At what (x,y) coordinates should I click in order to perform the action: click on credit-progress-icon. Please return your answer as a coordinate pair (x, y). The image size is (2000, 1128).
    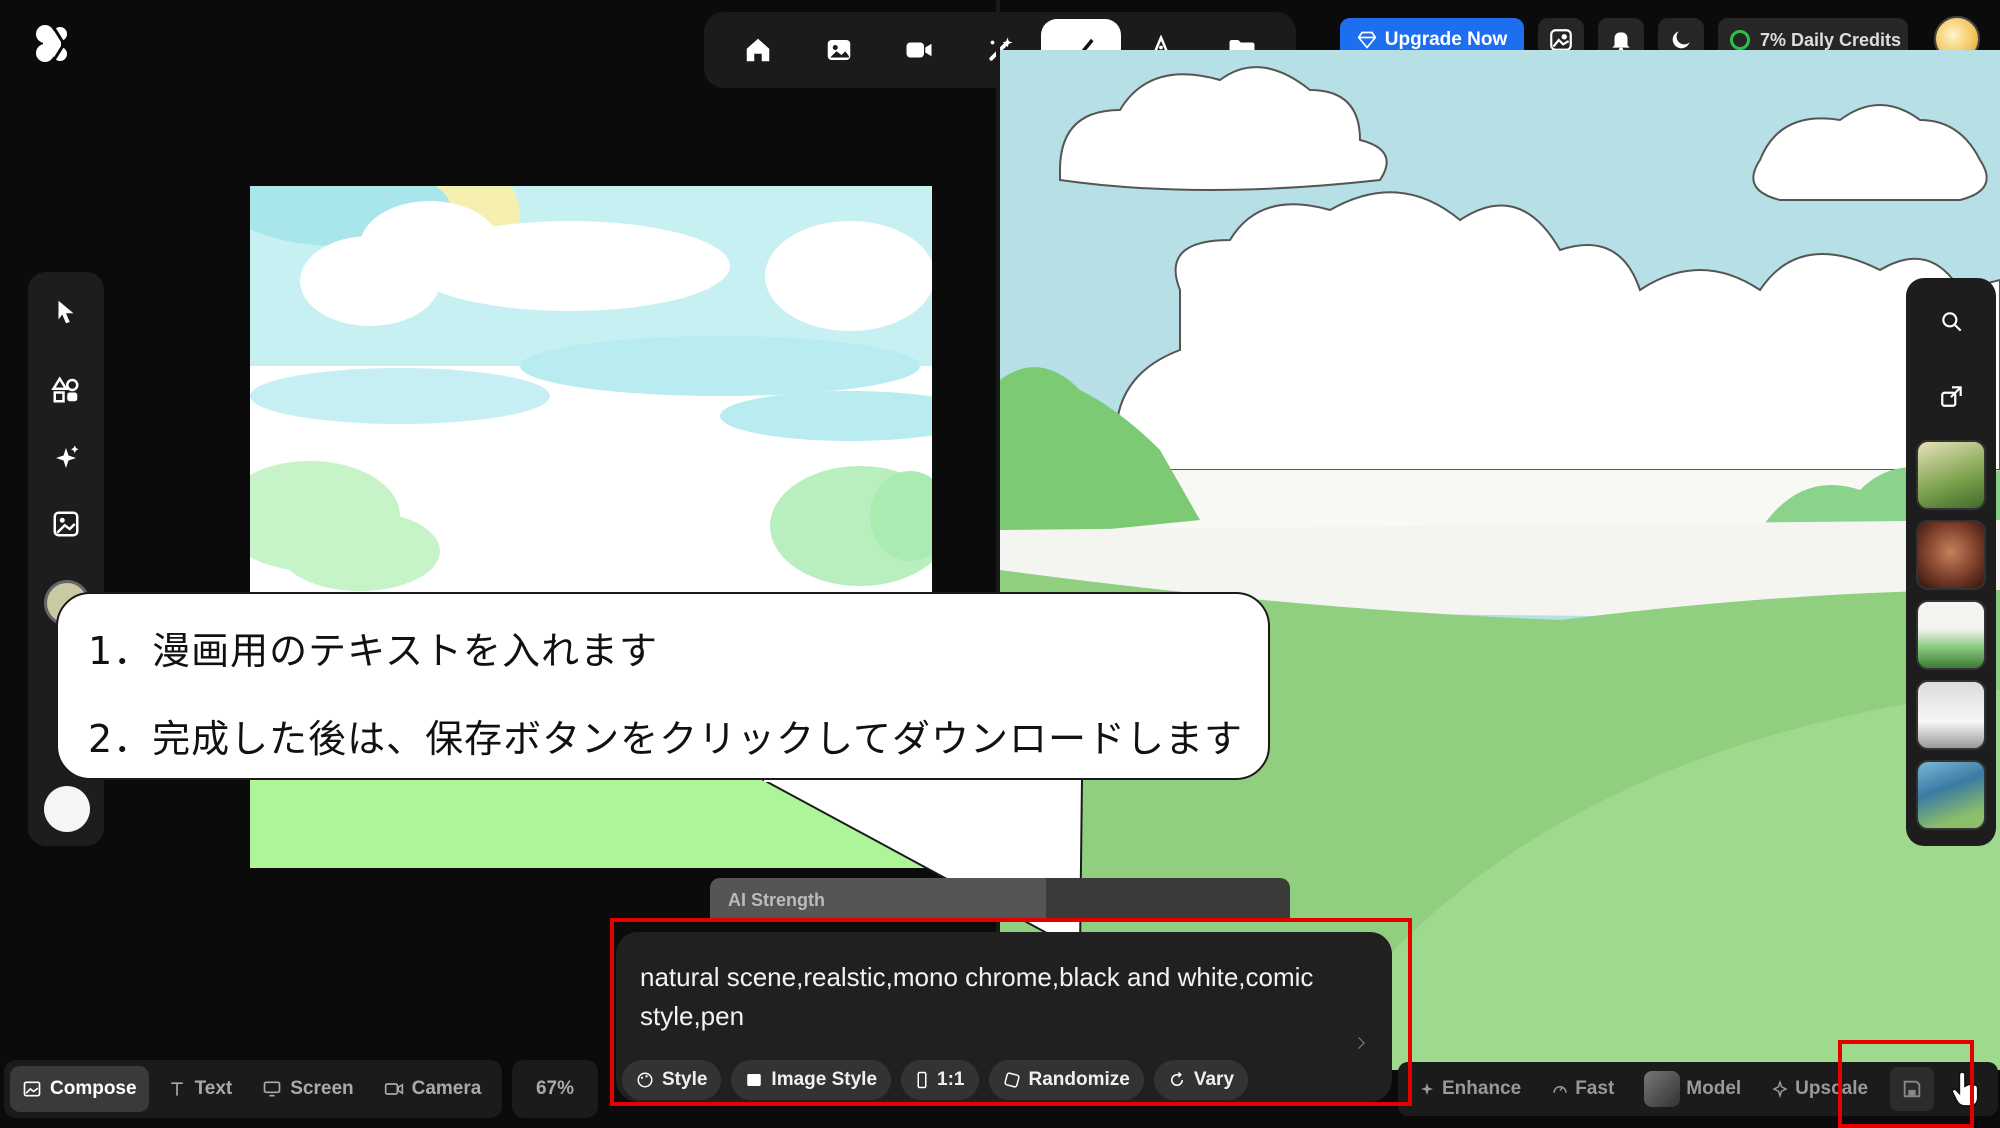
    Looking at the image, I should click on (1740, 40).